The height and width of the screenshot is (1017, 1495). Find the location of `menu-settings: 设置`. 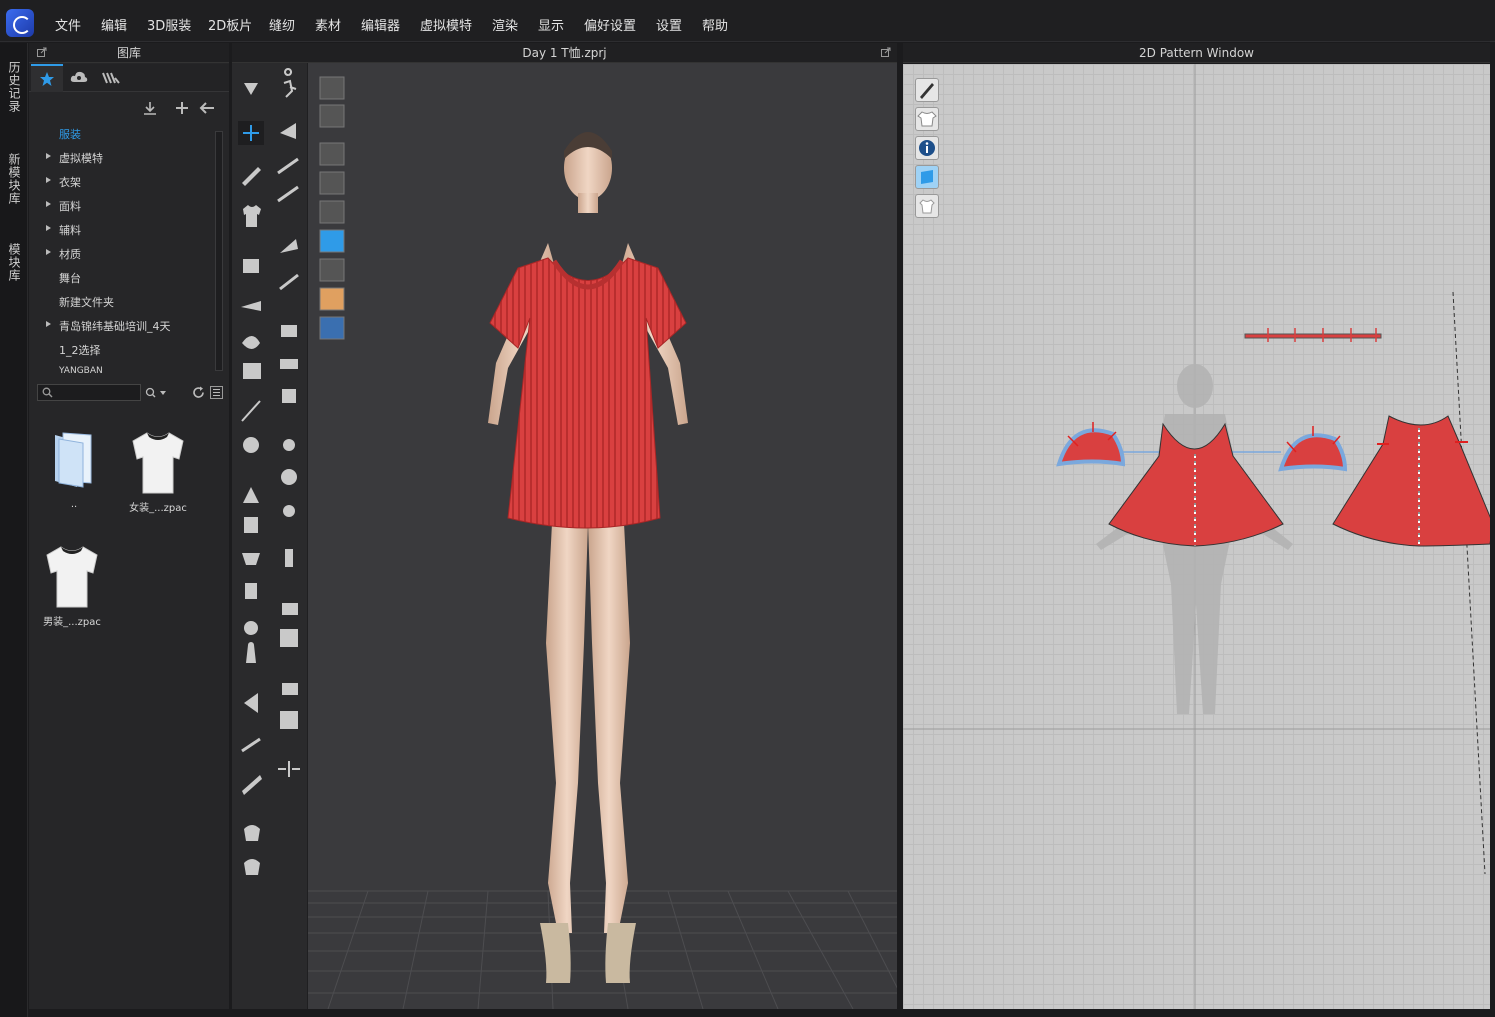

menu-settings: 设置 is located at coordinates (669, 24).